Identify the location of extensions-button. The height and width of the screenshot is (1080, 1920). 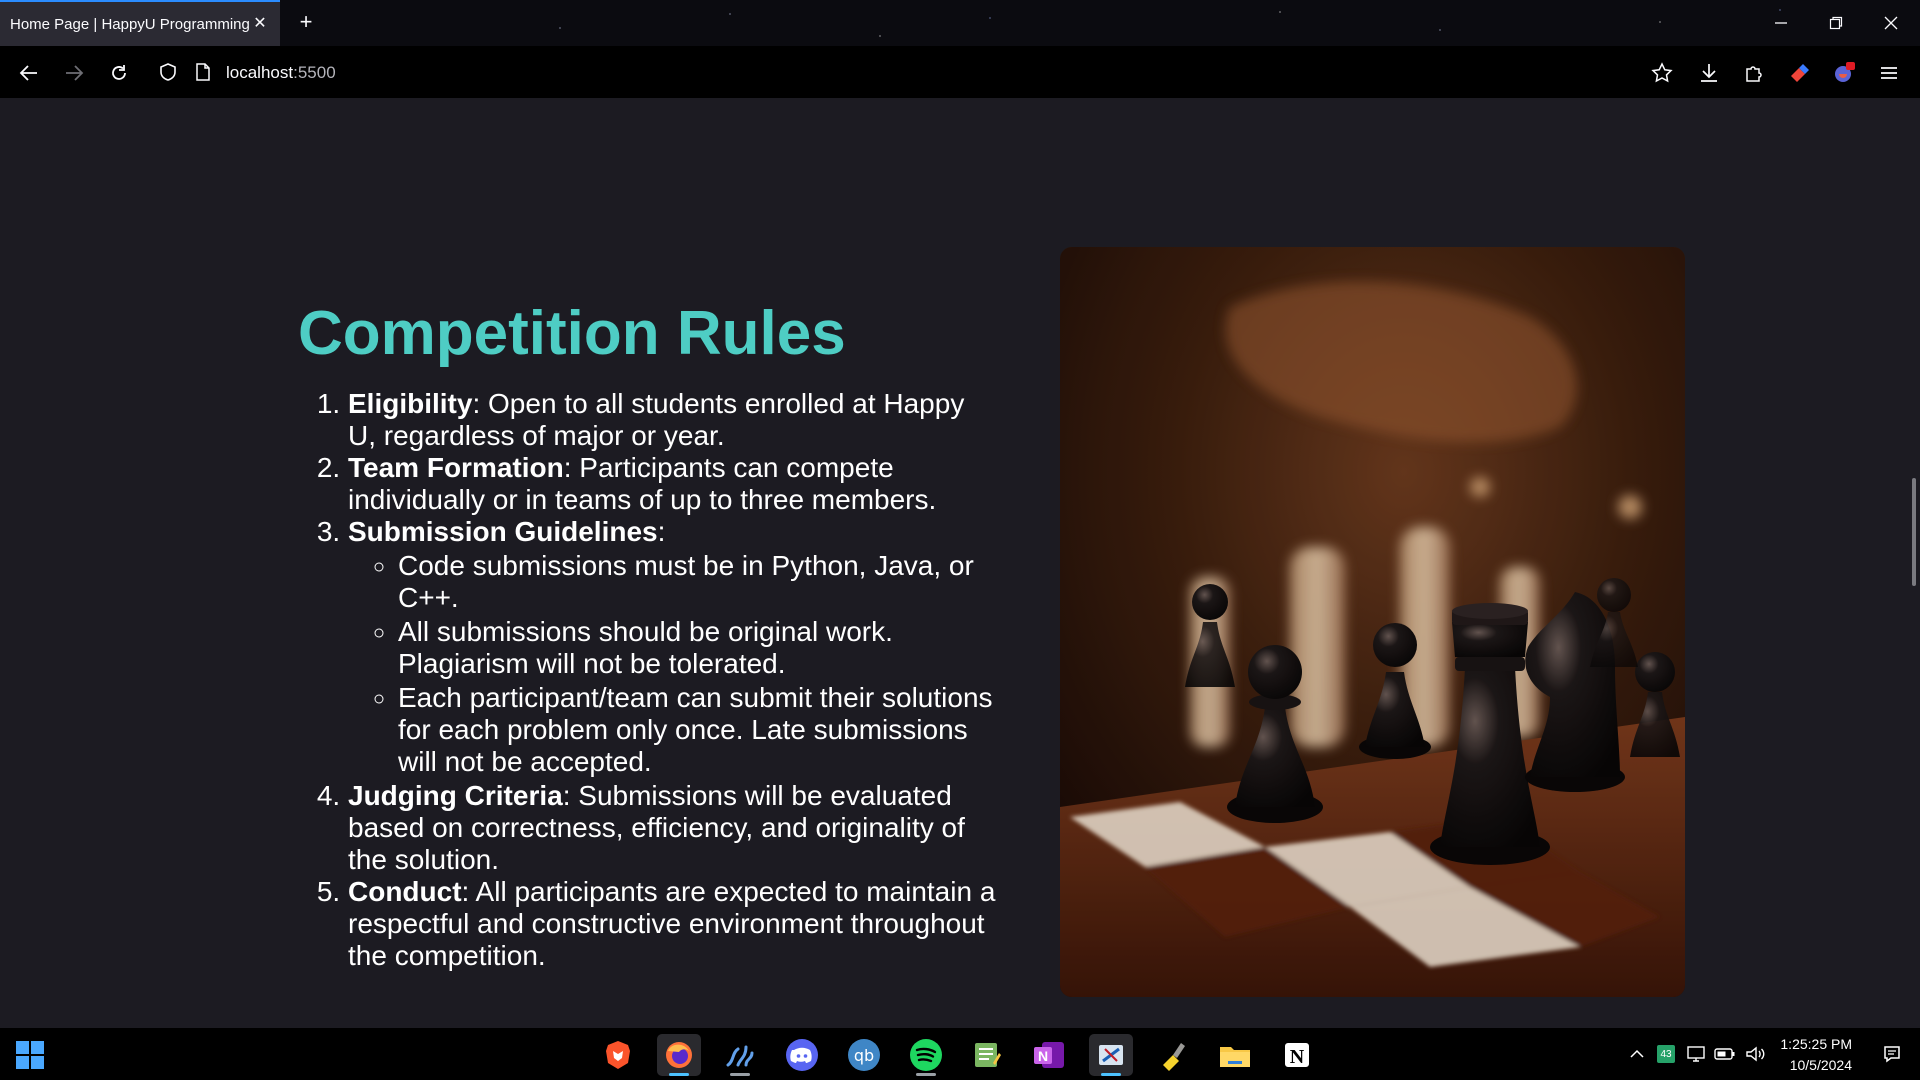
(1754, 73).